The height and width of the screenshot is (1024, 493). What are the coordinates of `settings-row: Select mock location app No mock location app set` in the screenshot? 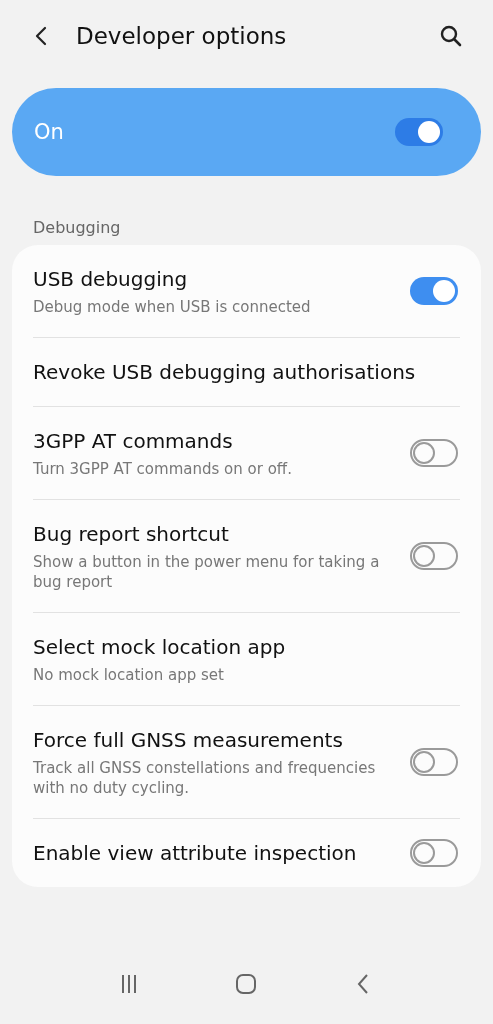 It's located at (246, 659).